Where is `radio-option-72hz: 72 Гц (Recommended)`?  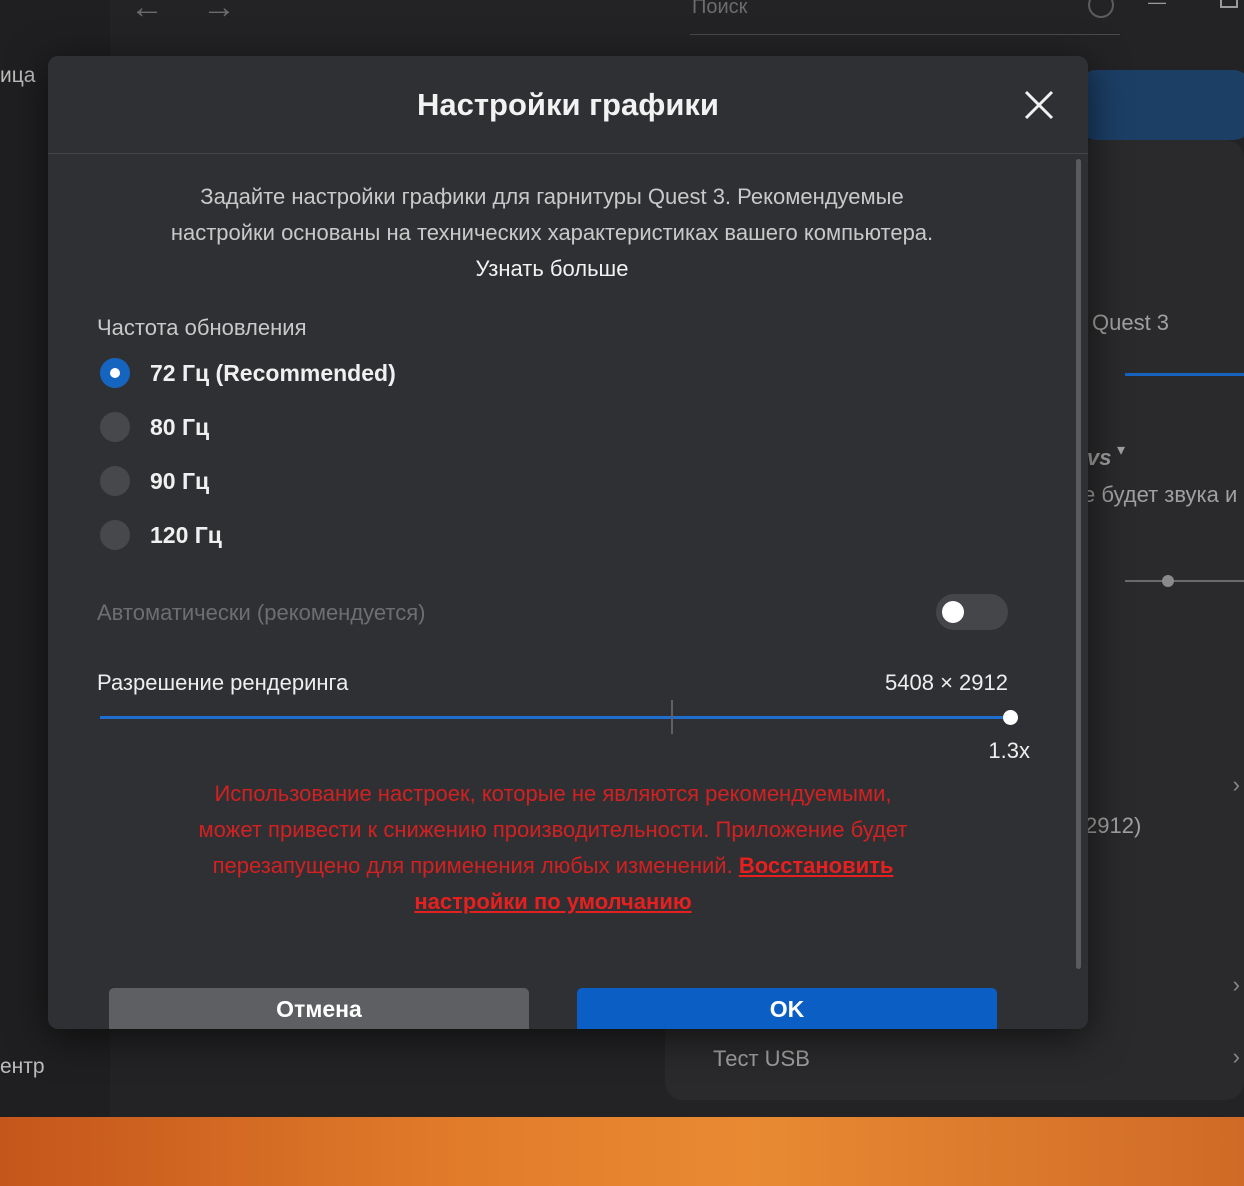
radio-option-72hz: 72 Гц (Recommended) is located at coordinates (248, 373).